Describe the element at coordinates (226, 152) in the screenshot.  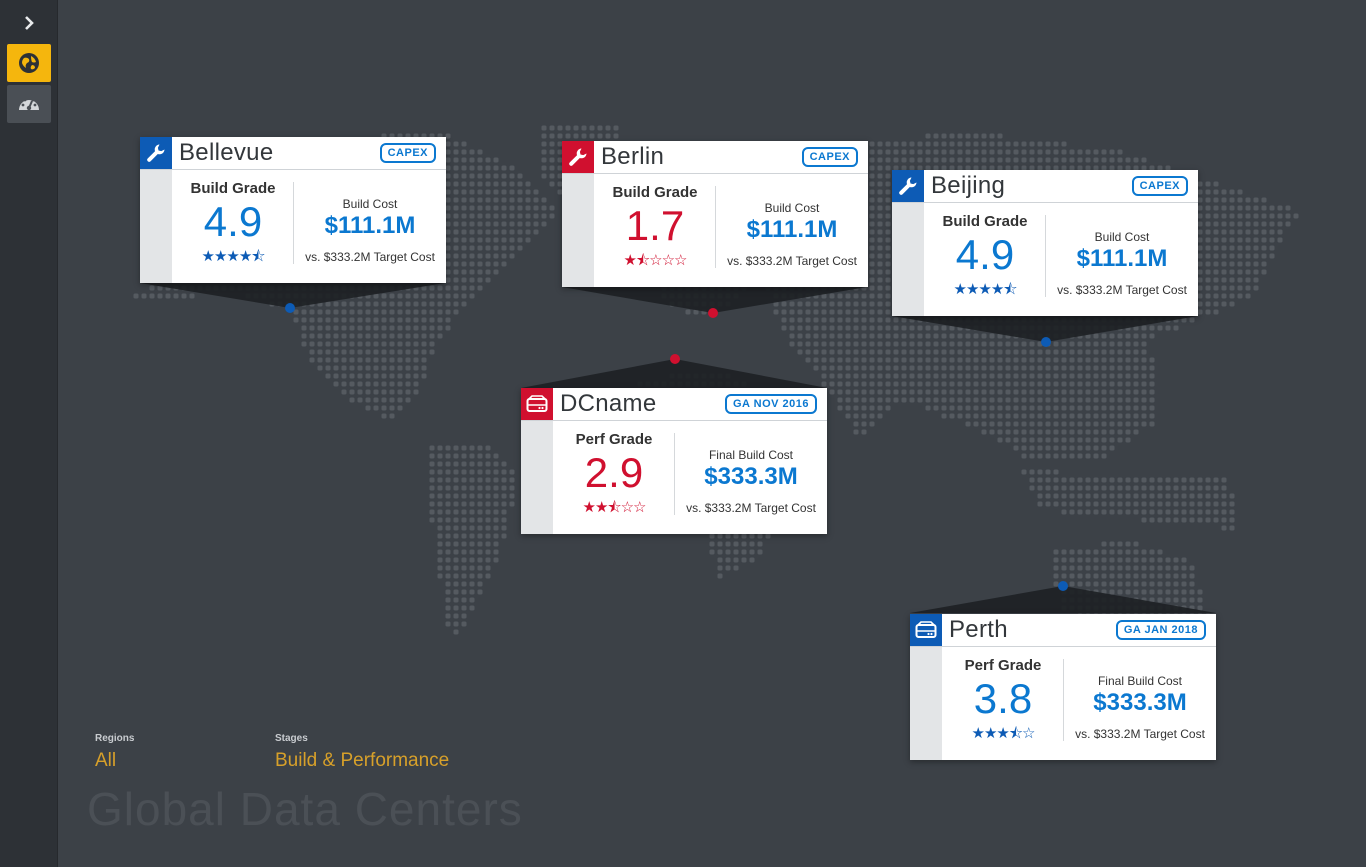
I see `datacenter-name: Bellevue` at that location.